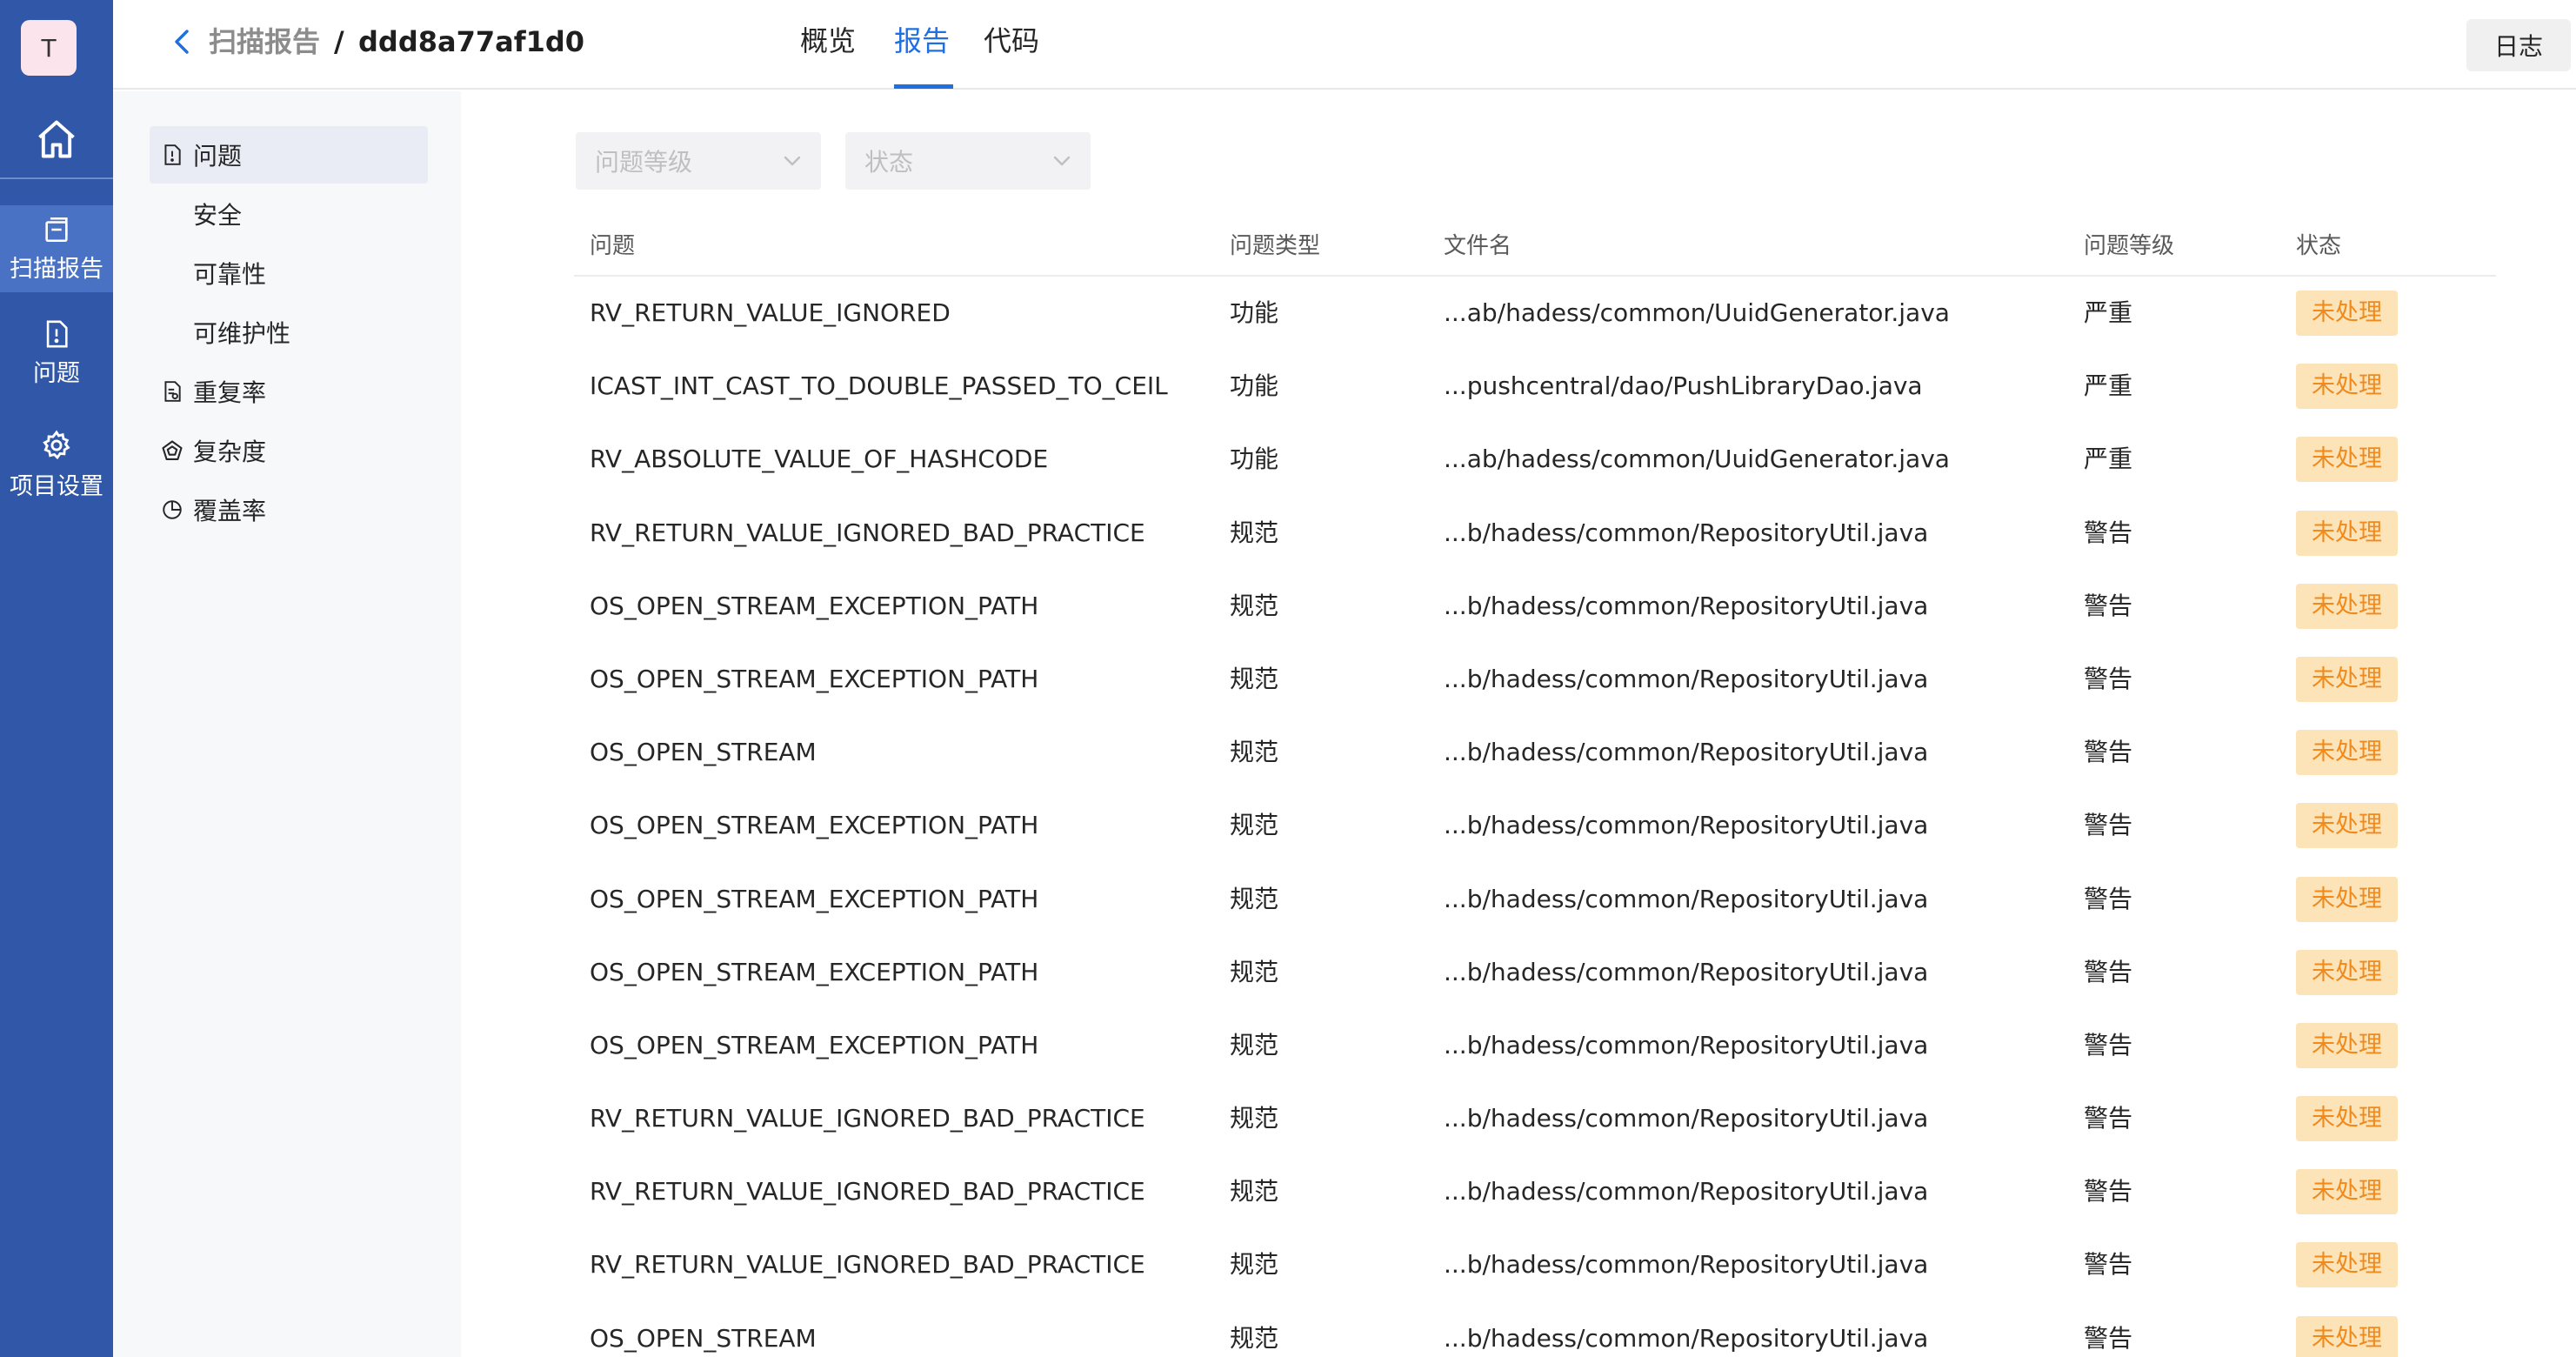 The width and height of the screenshot is (2576, 1357). I want to click on back-button, so click(182, 42).